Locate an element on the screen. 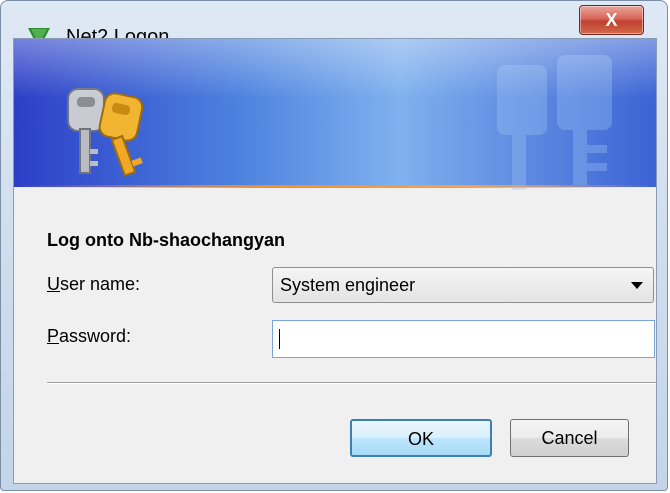 The height and width of the screenshot is (493, 670). banner-accent-line is located at coordinates (335, 186).